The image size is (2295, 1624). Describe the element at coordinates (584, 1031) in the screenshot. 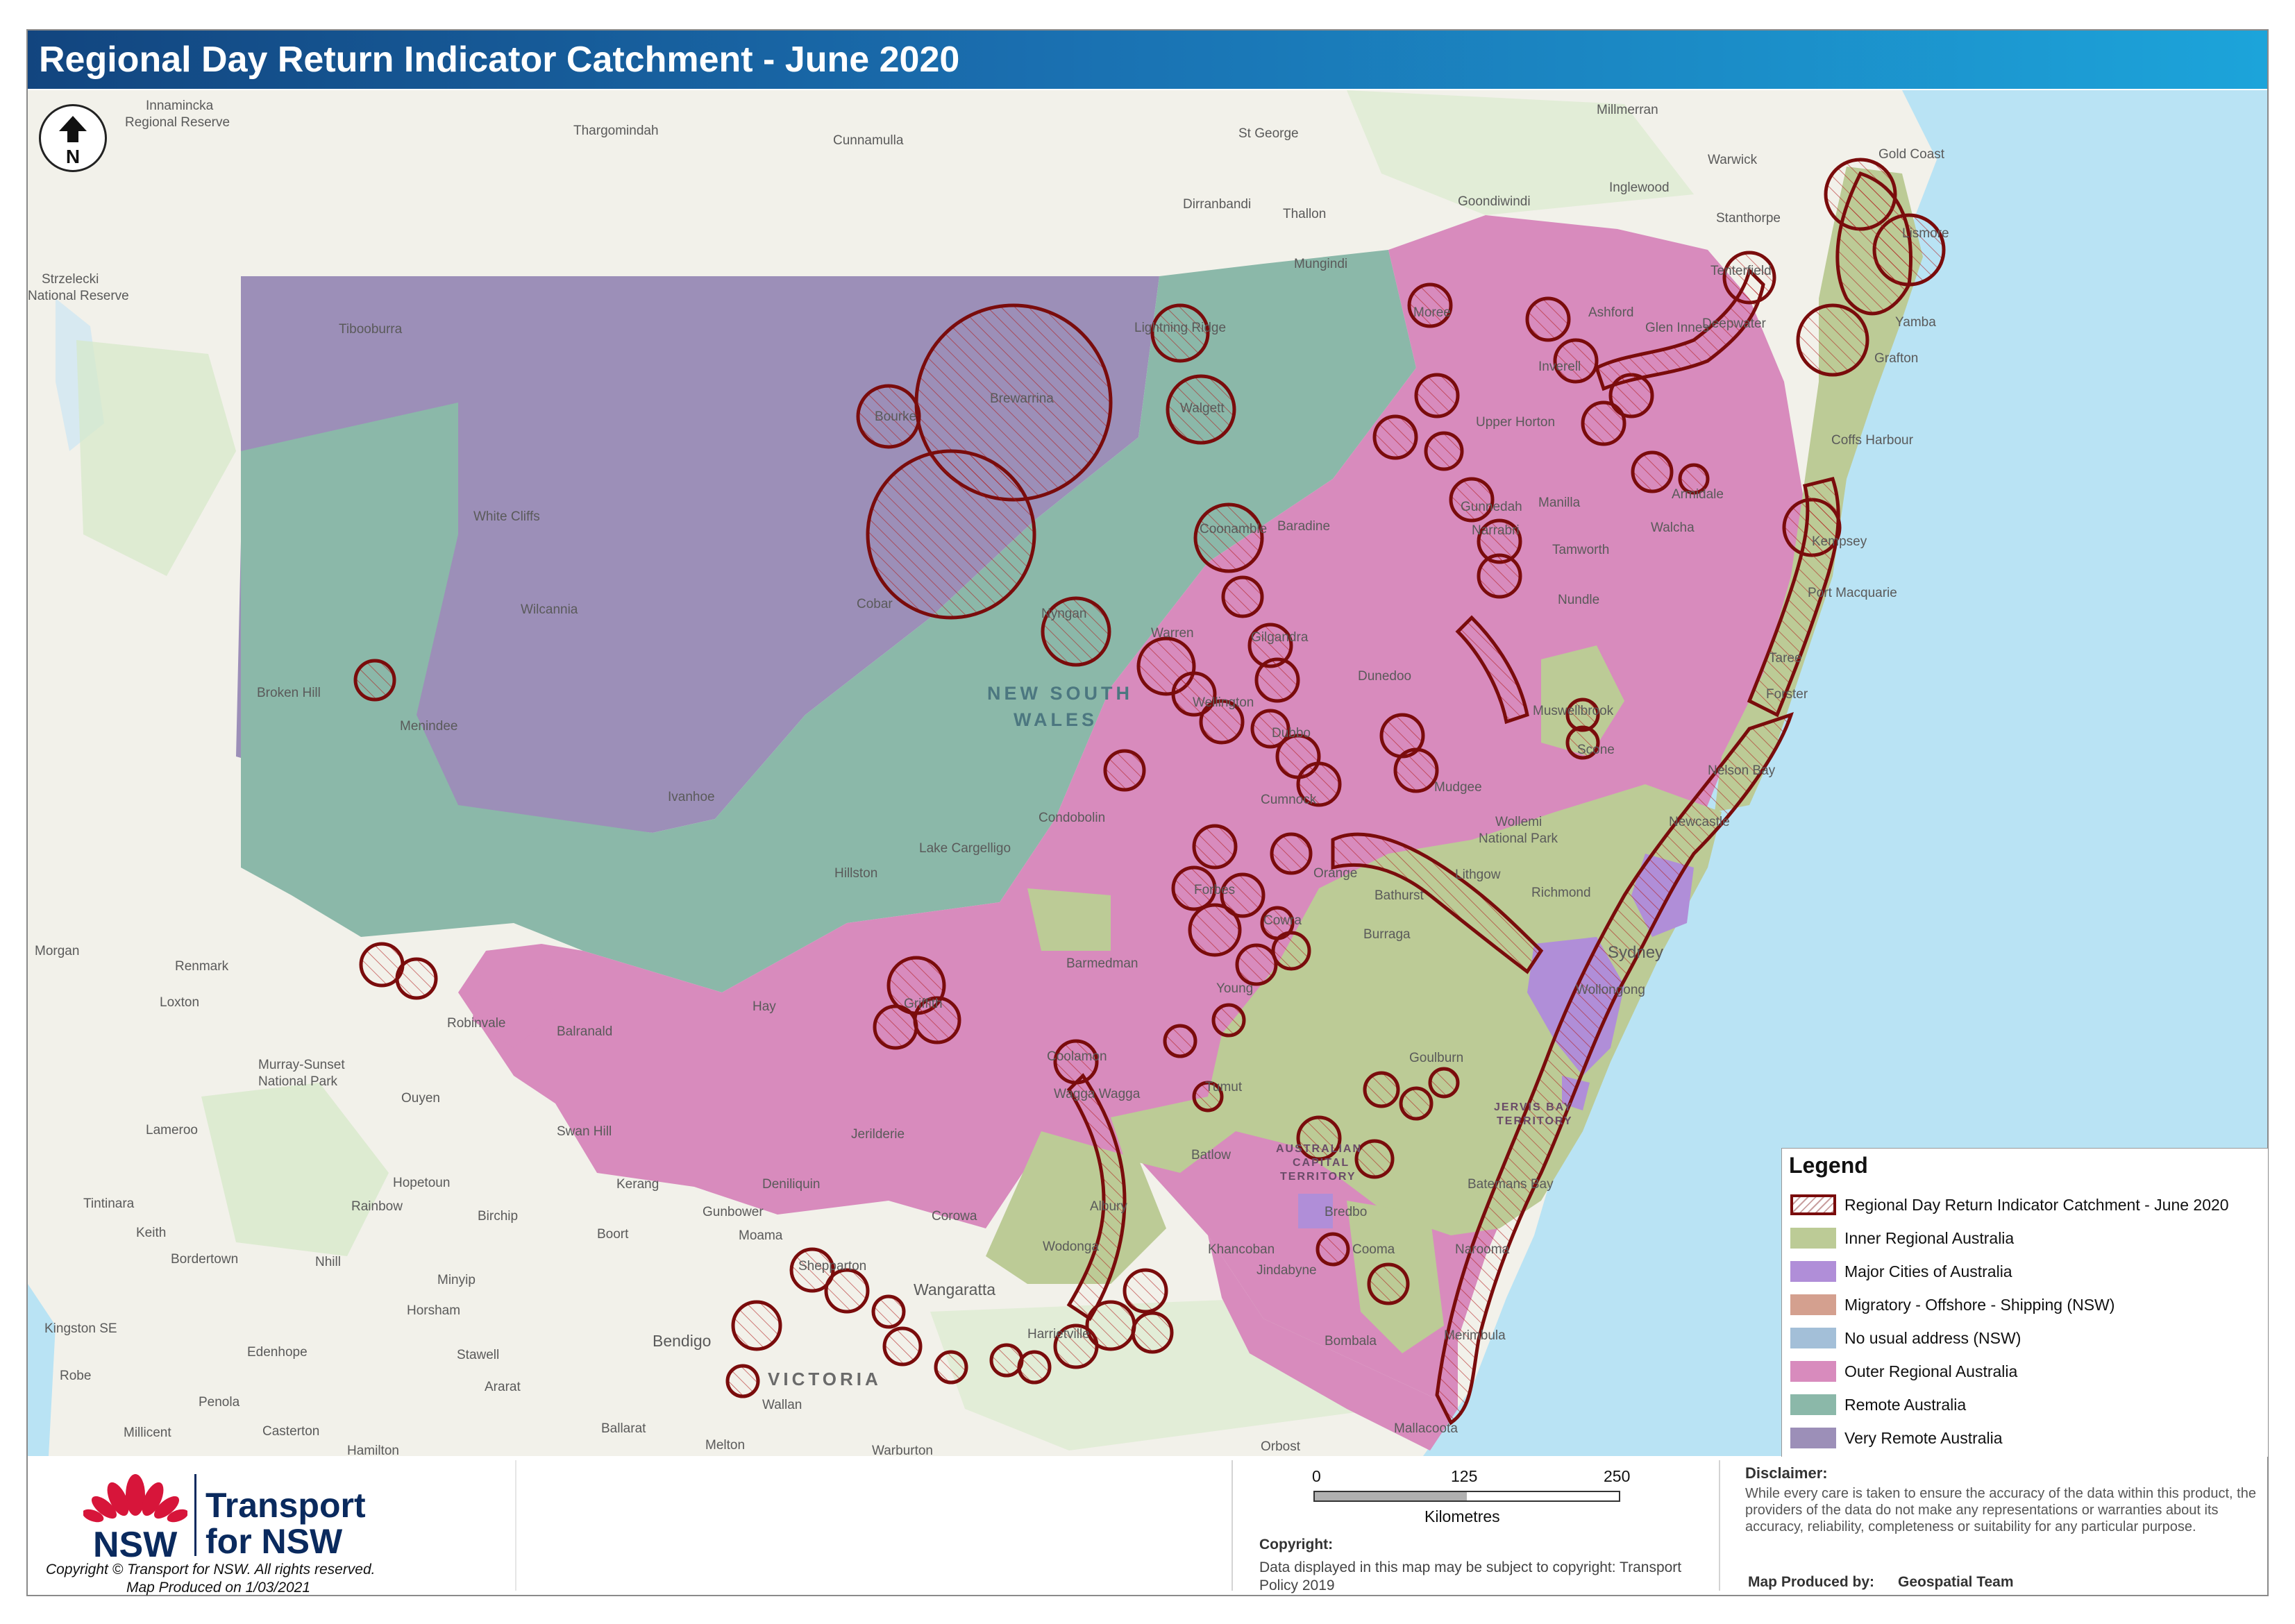

I see `place-balranald: Balranald` at that location.